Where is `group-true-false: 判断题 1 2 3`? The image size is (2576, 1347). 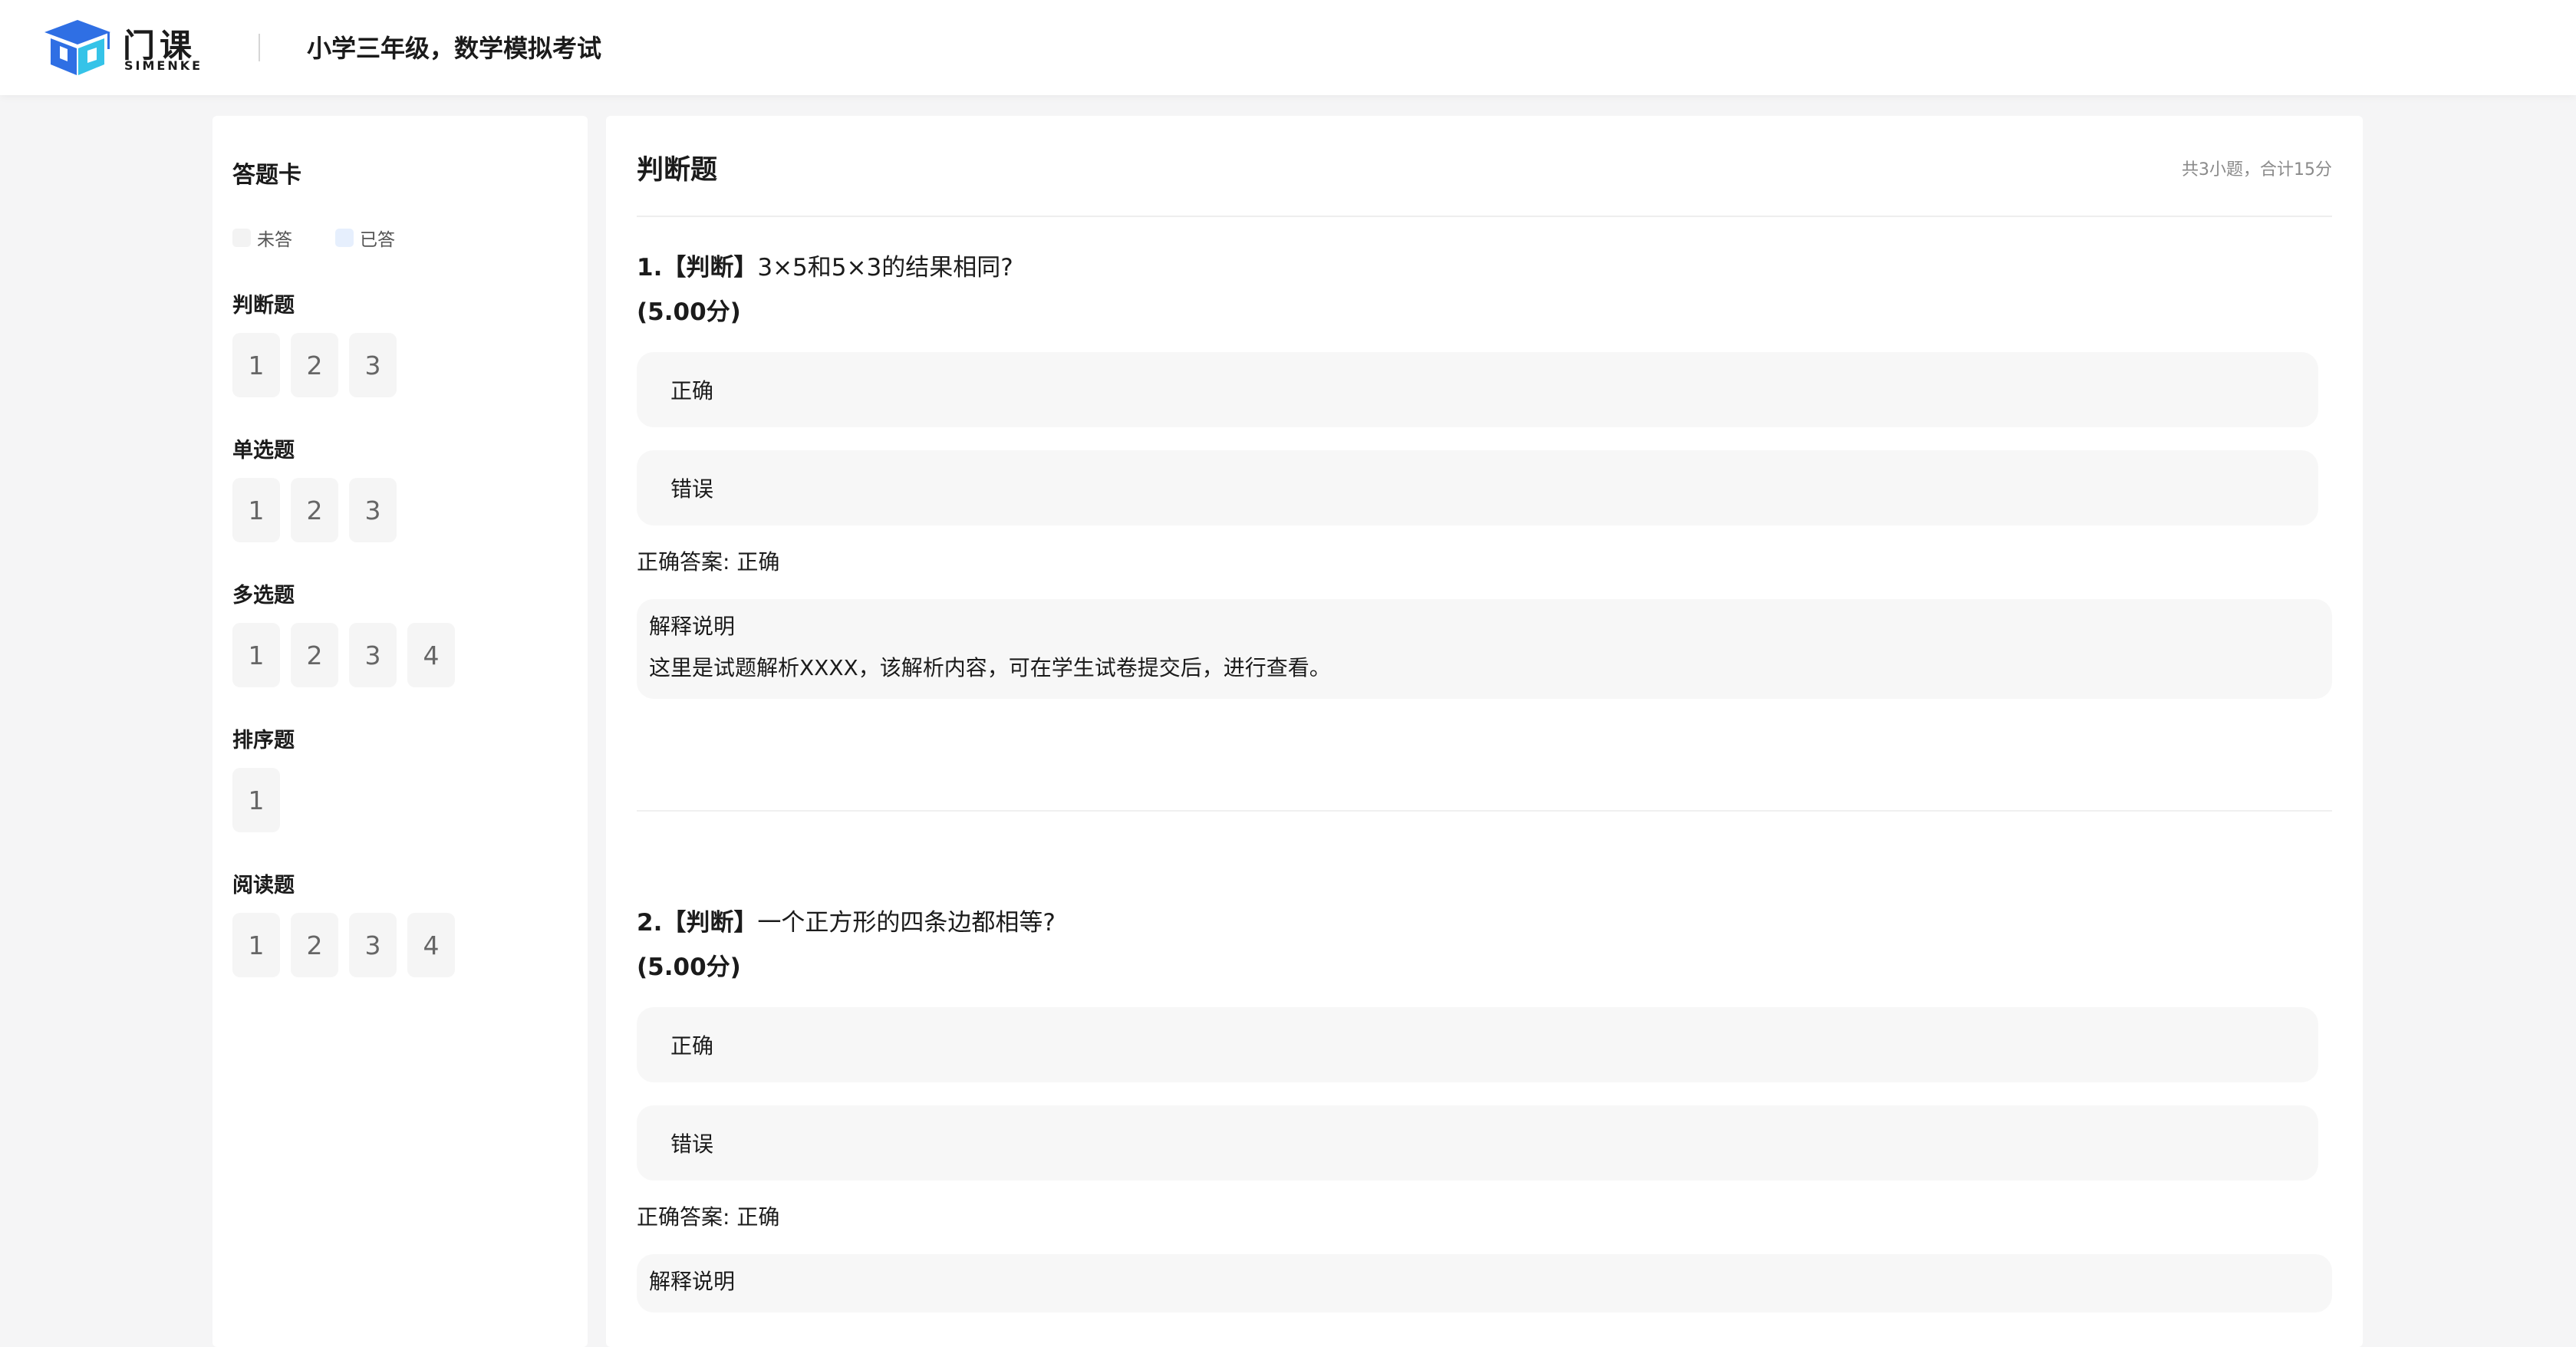
group-true-false: 判断题 1 2 3 is located at coordinates (319, 343).